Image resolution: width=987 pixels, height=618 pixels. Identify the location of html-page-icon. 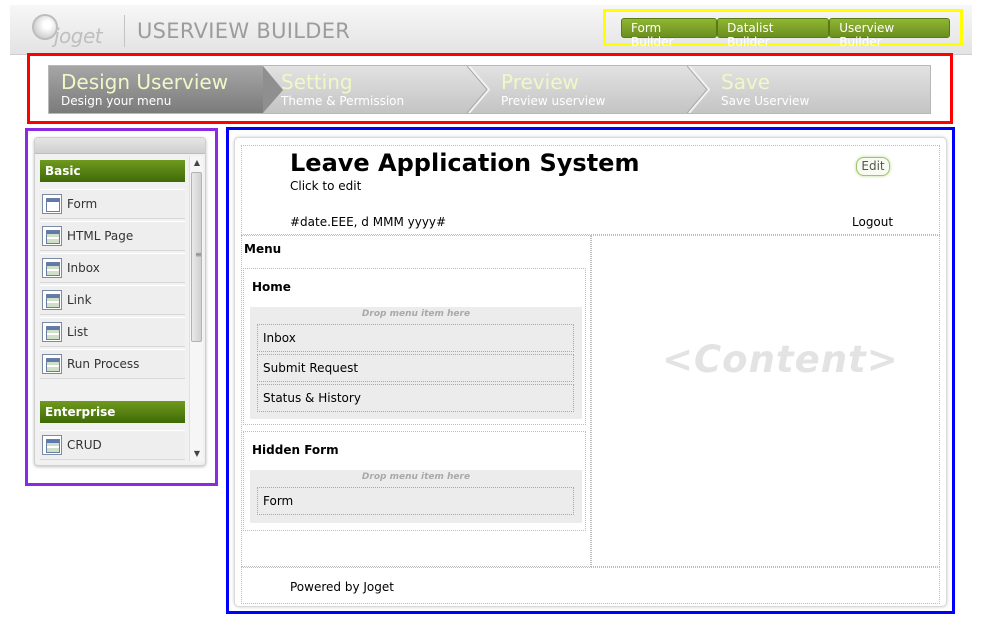
(52, 236).